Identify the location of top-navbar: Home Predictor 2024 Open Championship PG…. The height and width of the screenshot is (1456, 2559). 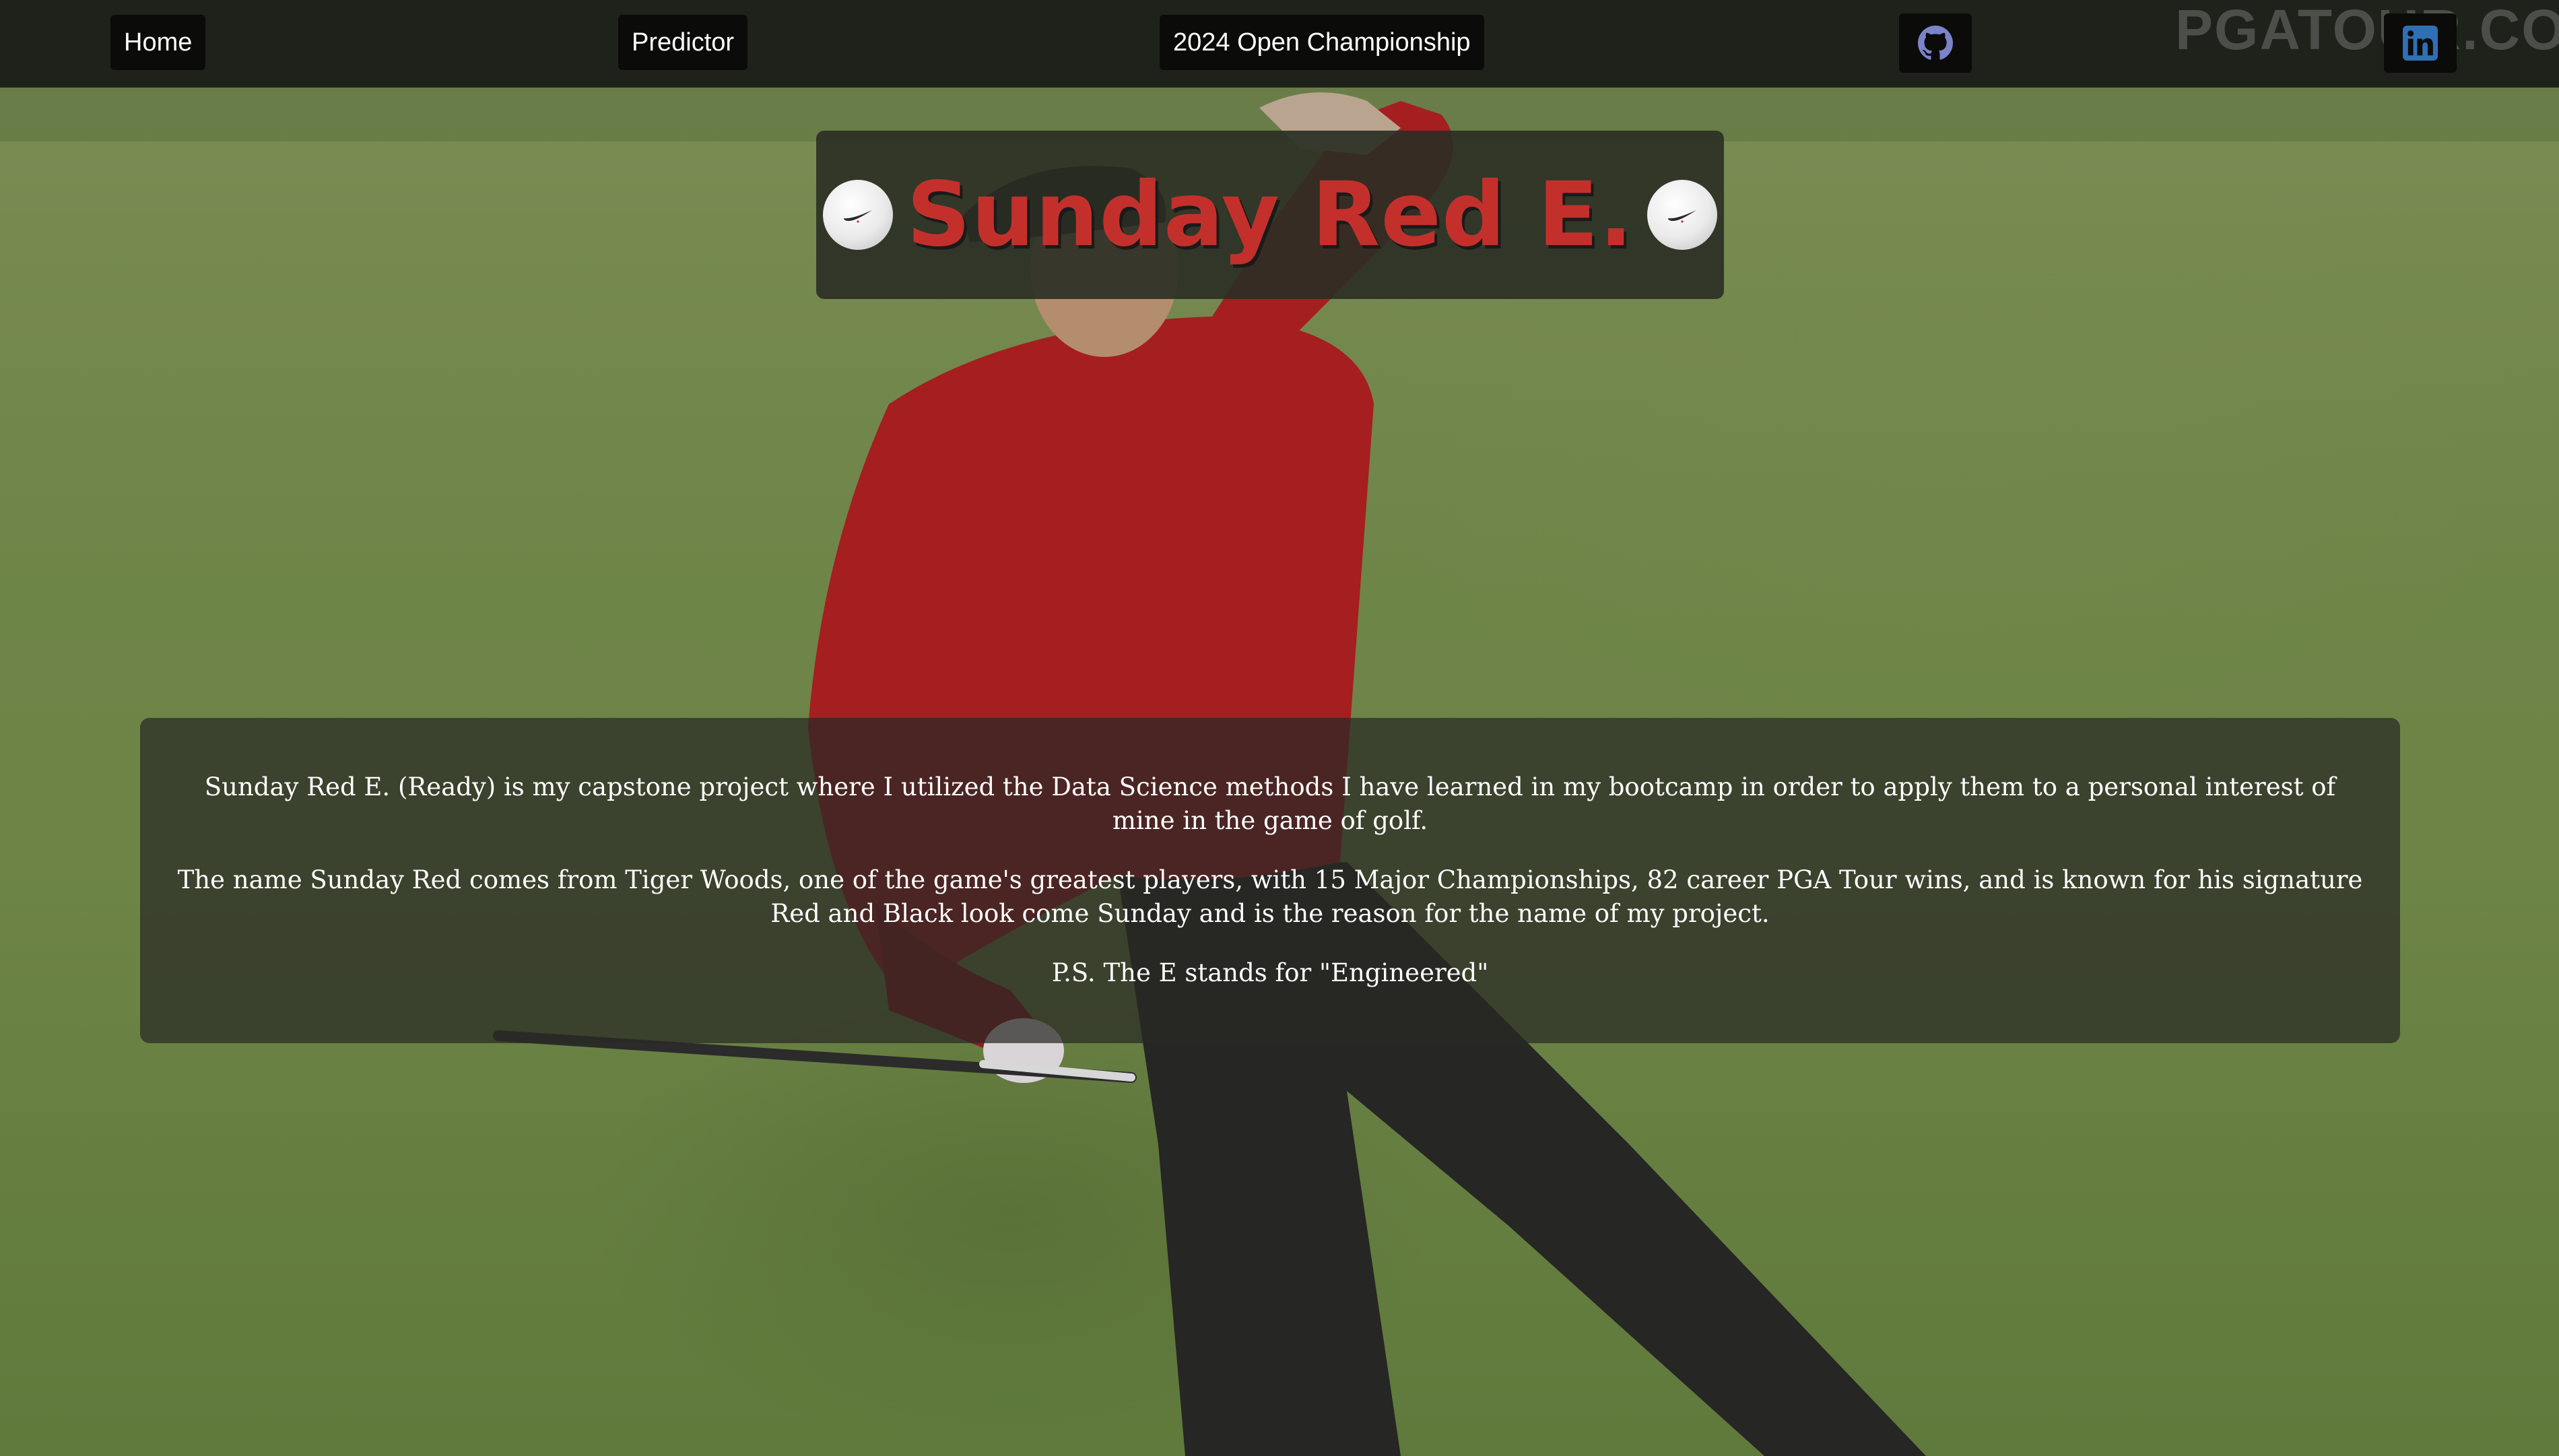
(1279, 44).